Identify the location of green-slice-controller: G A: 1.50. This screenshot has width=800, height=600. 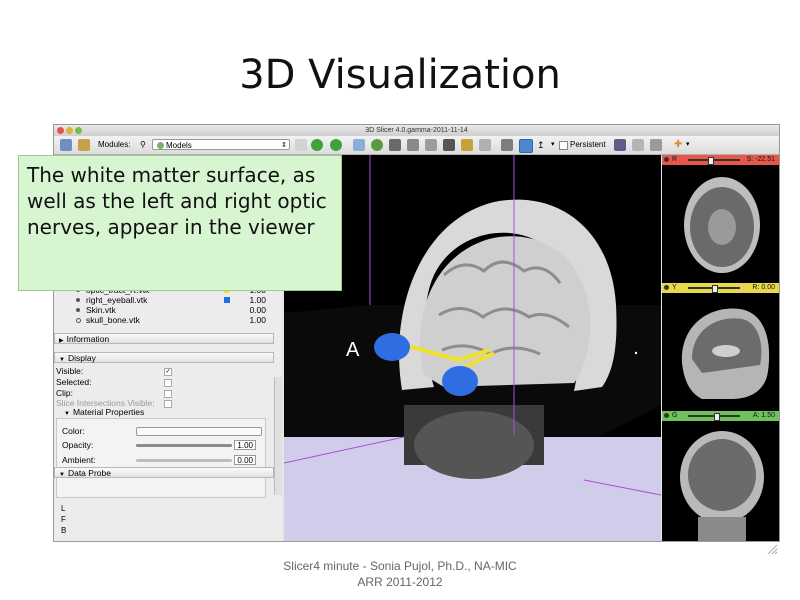
(720, 416).